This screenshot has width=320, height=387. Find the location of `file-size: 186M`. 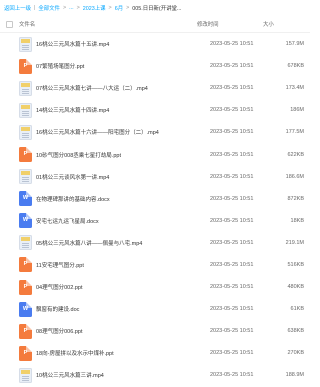

file-size: 186M is located at coordinates (297, 110).